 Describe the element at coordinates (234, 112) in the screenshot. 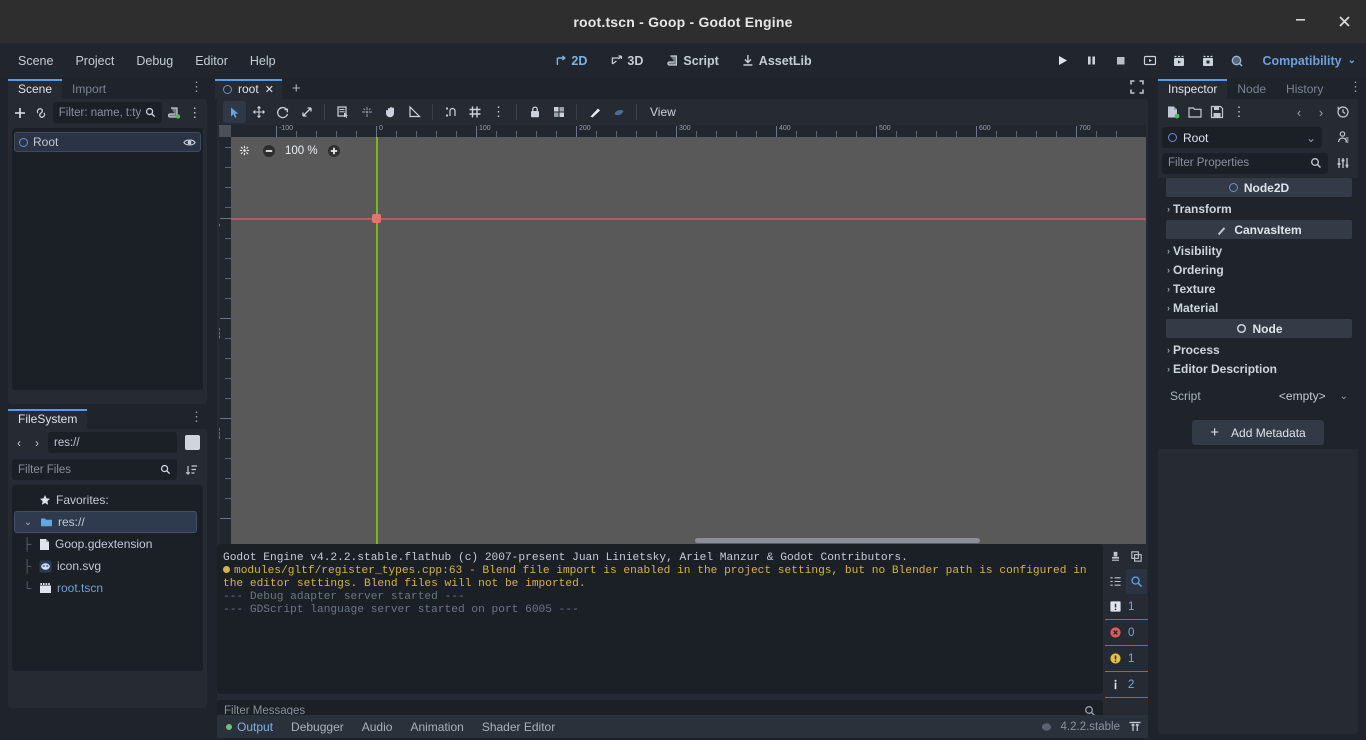

I see `select-mode-icon` at that location.